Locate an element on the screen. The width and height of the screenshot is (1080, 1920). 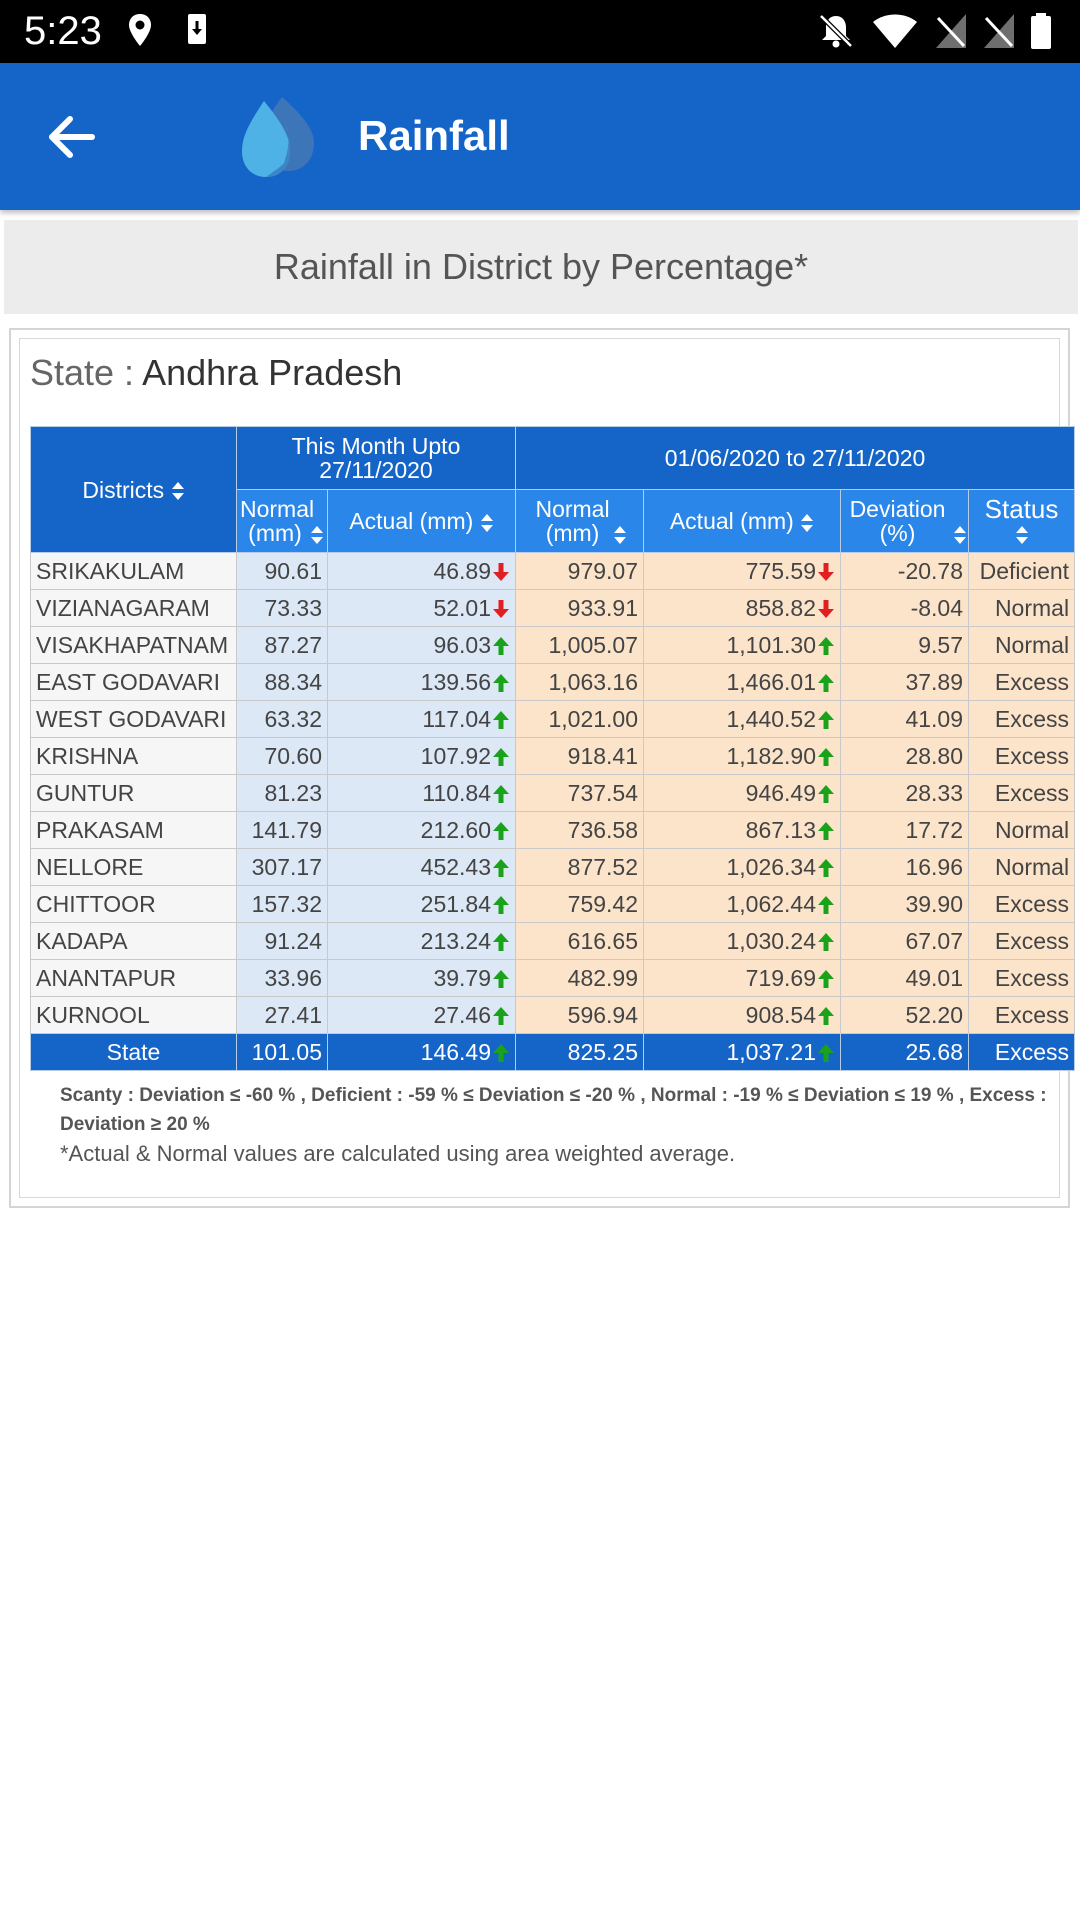
cell-deviation-value: 25.68 is located at coordinates (934, 1051).